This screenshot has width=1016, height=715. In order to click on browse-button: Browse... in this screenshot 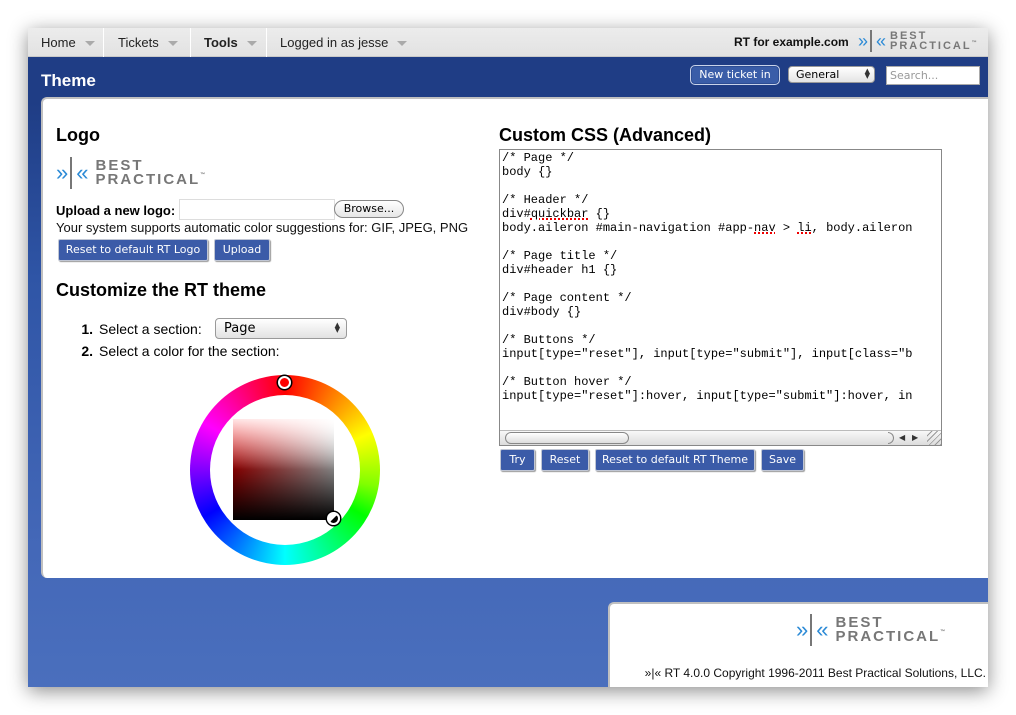, I will do `click(369, 209)`.